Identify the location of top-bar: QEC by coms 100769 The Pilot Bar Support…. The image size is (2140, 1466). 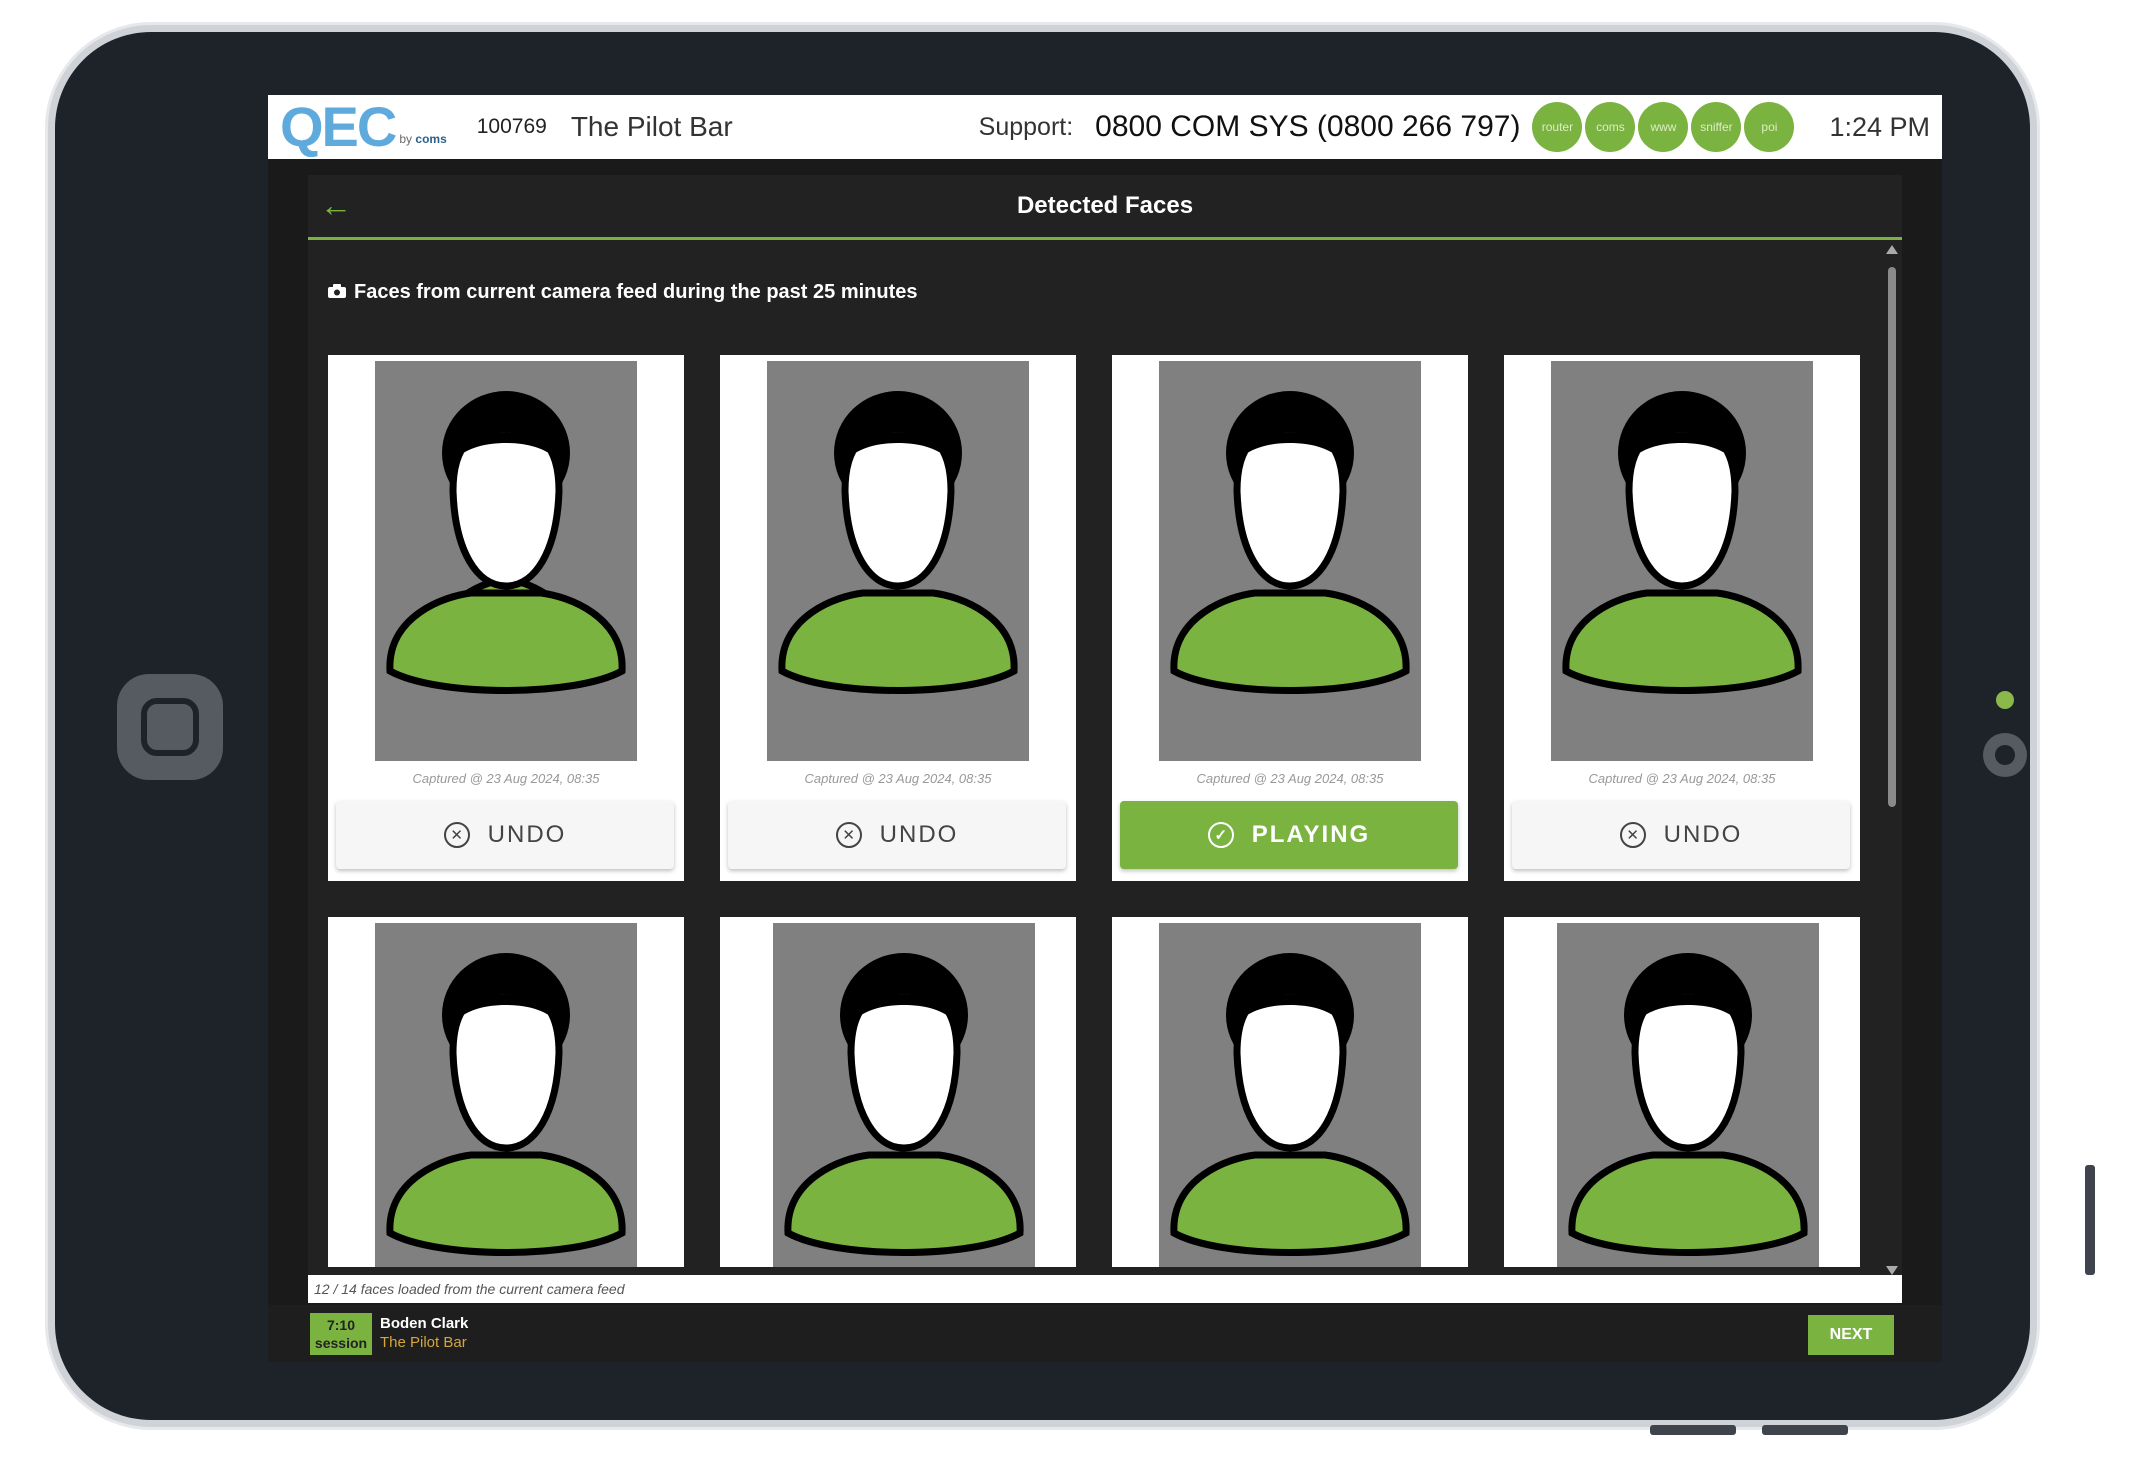
(1105, 127).